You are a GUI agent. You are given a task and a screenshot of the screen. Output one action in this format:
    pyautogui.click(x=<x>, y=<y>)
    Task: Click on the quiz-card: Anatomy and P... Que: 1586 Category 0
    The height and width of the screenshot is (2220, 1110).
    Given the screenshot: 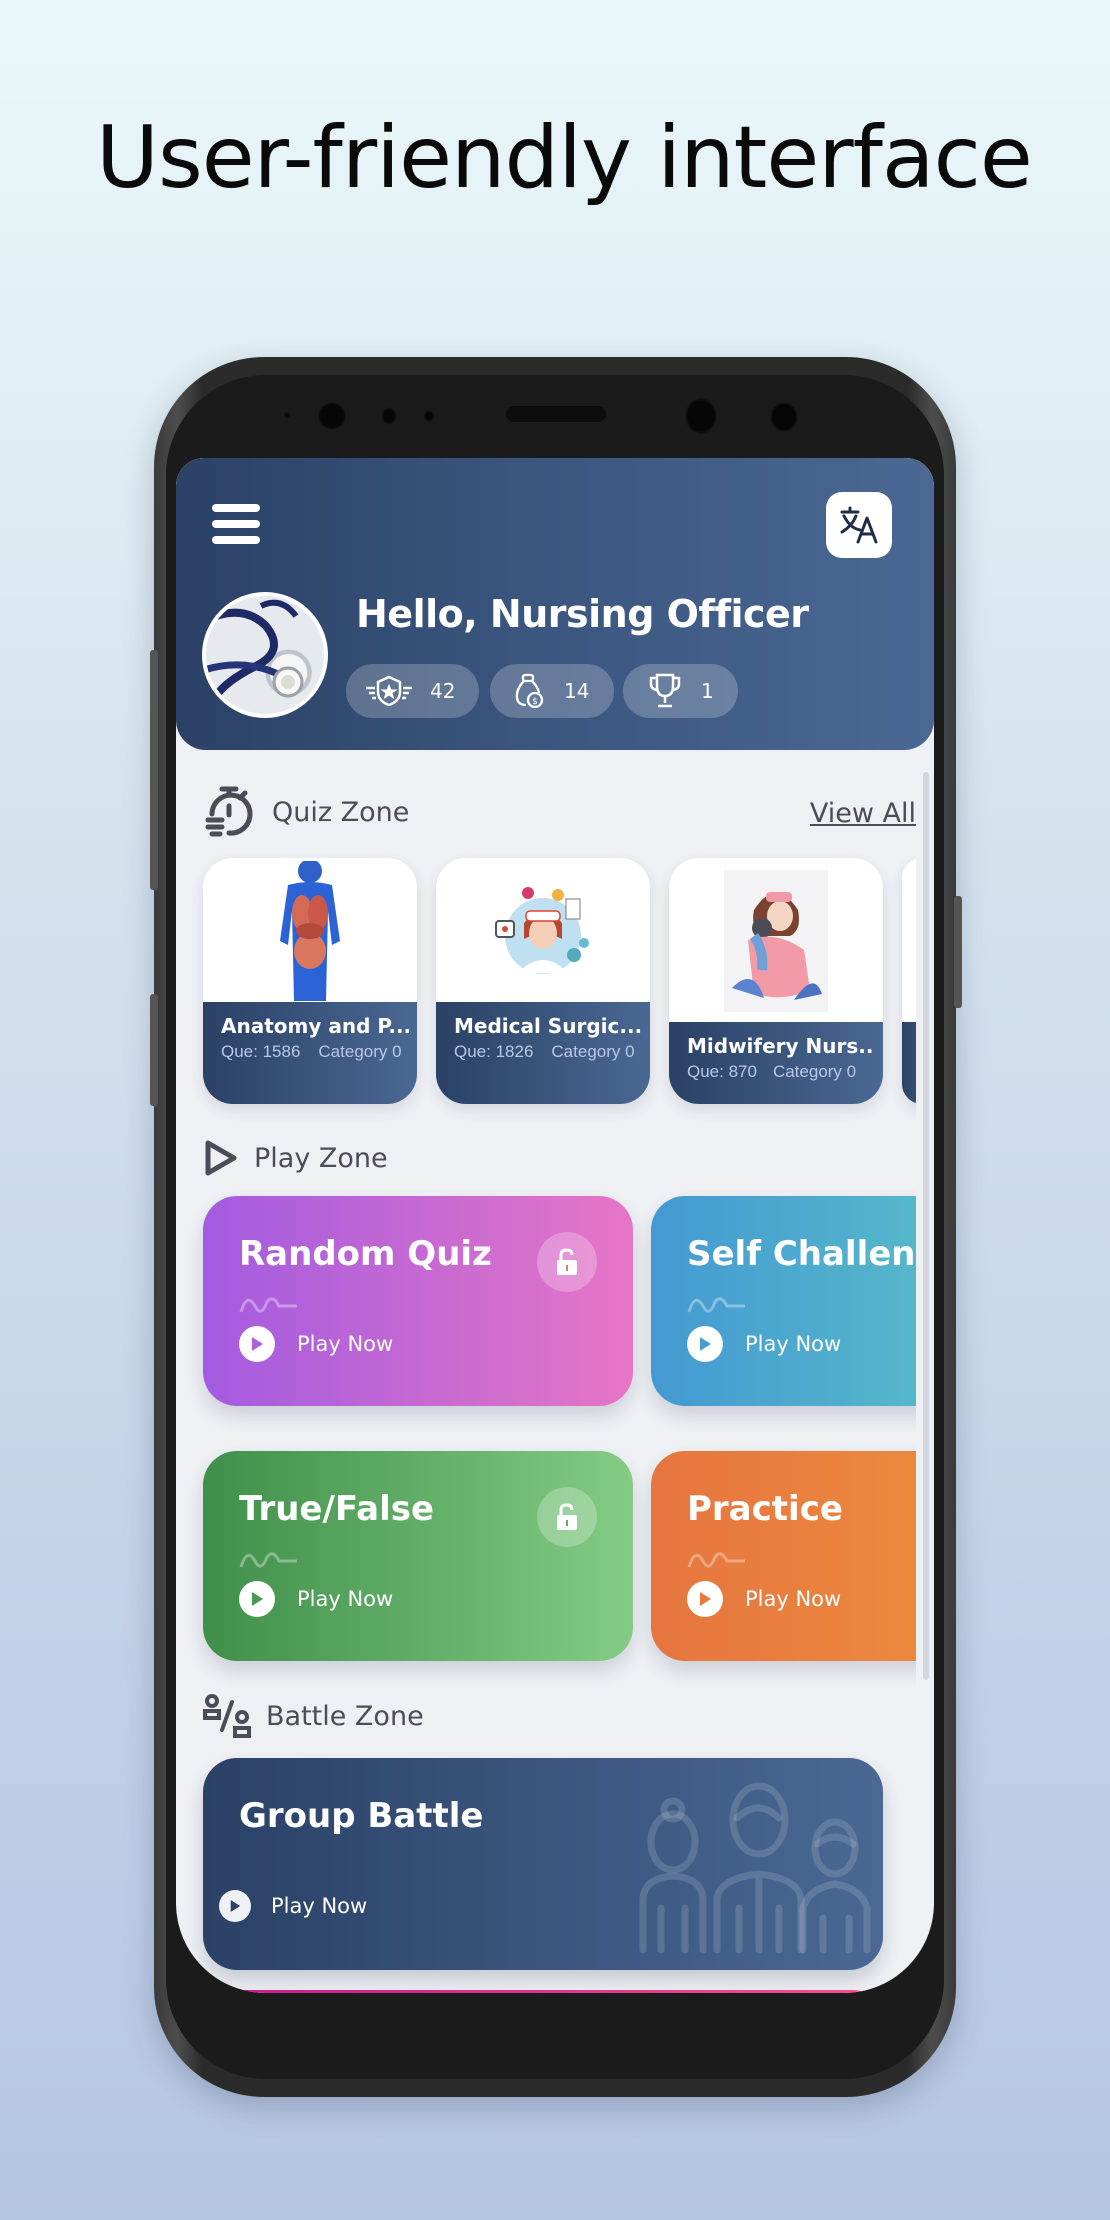 What is the action you would take?
    pyautogui.click(x=310, y=981)
    